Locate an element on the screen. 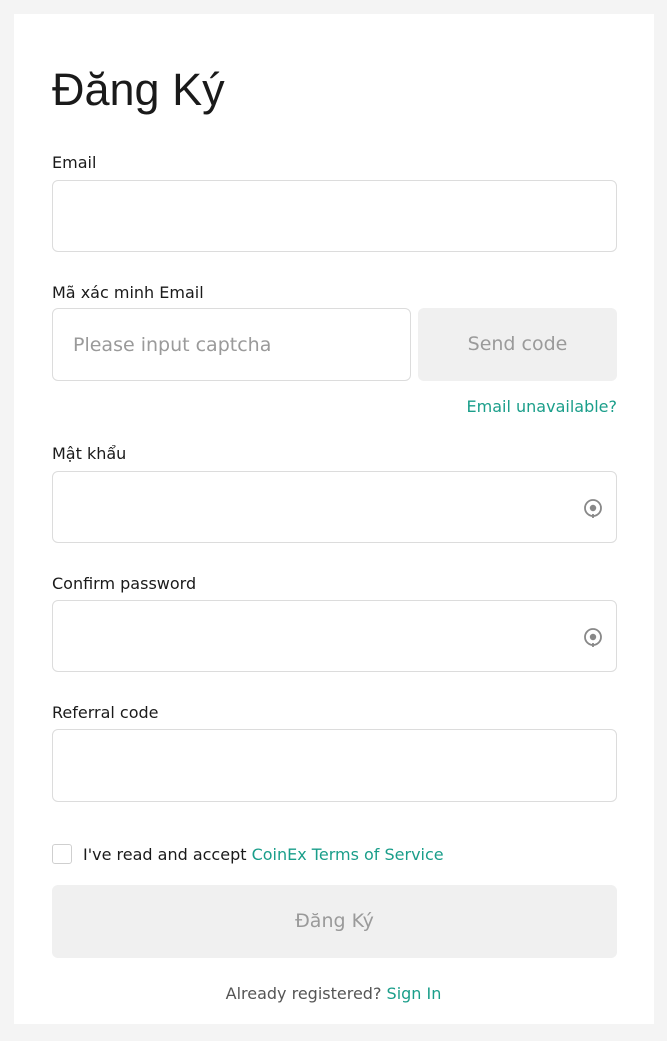  referral-code-field-wrapper is located at coordinates (334, 765).